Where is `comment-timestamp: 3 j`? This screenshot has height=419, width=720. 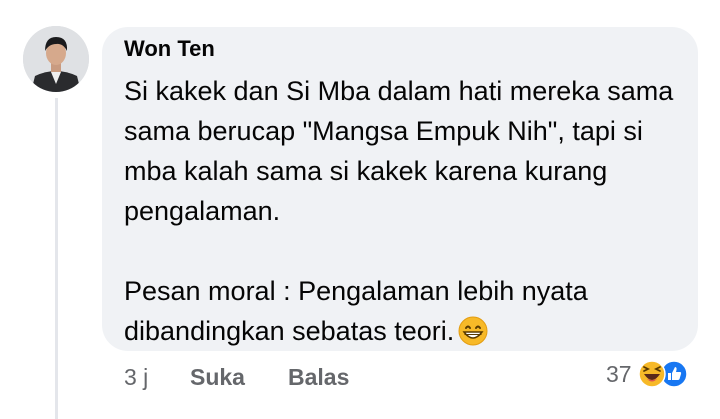
comment-timestamp: 3 j is located at coordinates (136, 377).